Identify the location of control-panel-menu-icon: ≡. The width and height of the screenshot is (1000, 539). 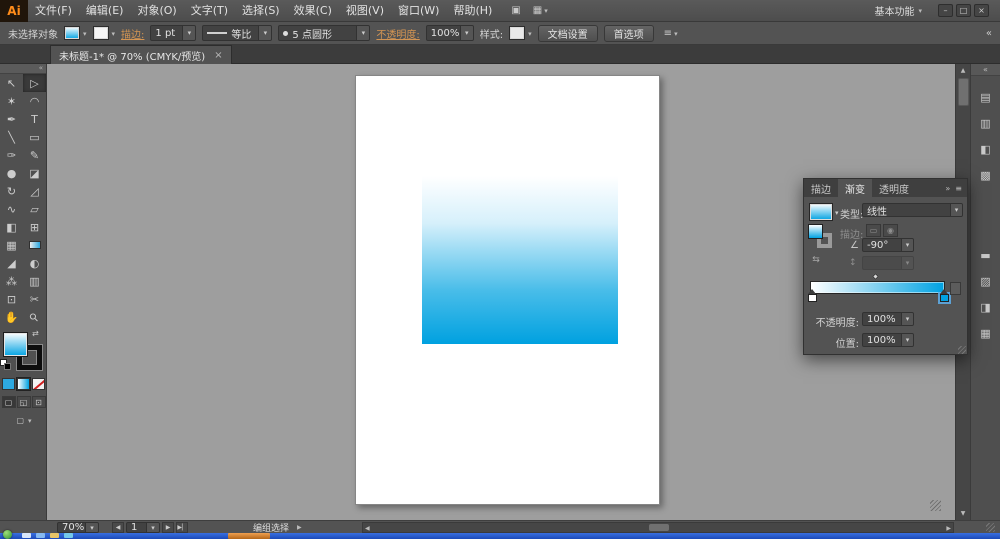
(671, 33).